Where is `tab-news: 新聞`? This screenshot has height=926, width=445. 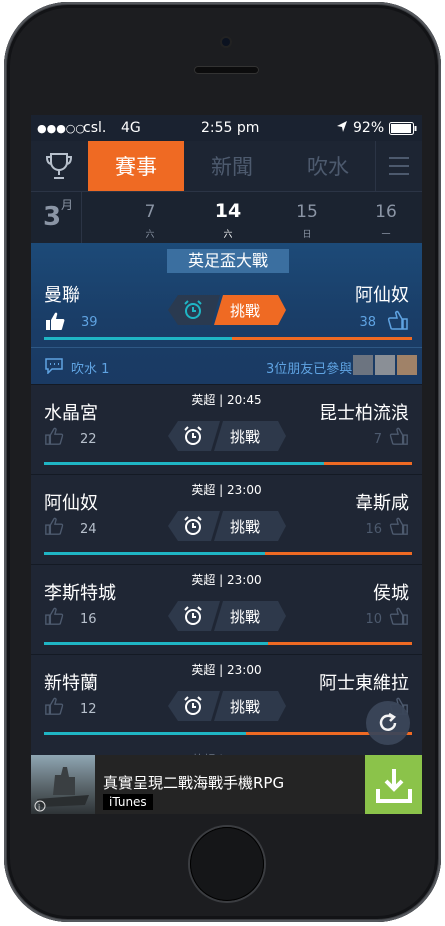 tab-news: 新聞 is located at coordinates (232, 166).